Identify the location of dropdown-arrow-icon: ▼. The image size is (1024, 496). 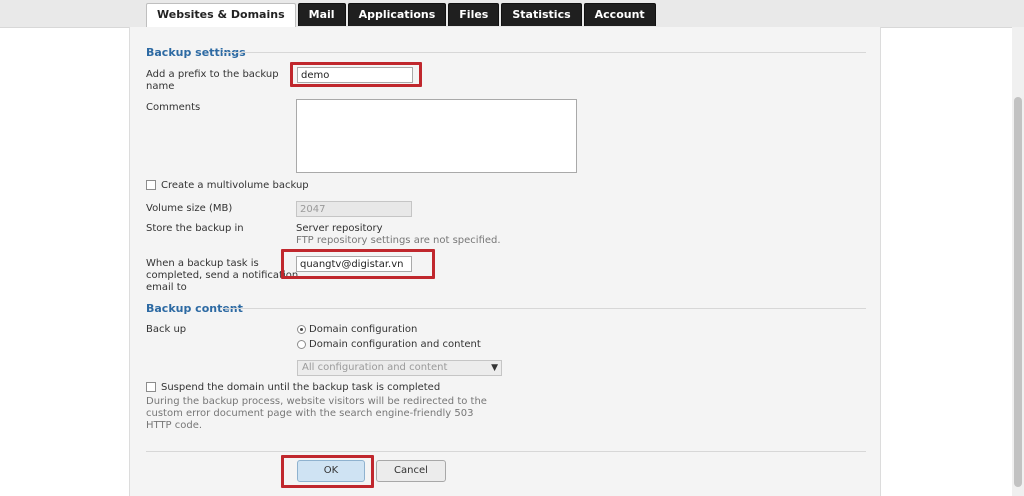
(494, 368).